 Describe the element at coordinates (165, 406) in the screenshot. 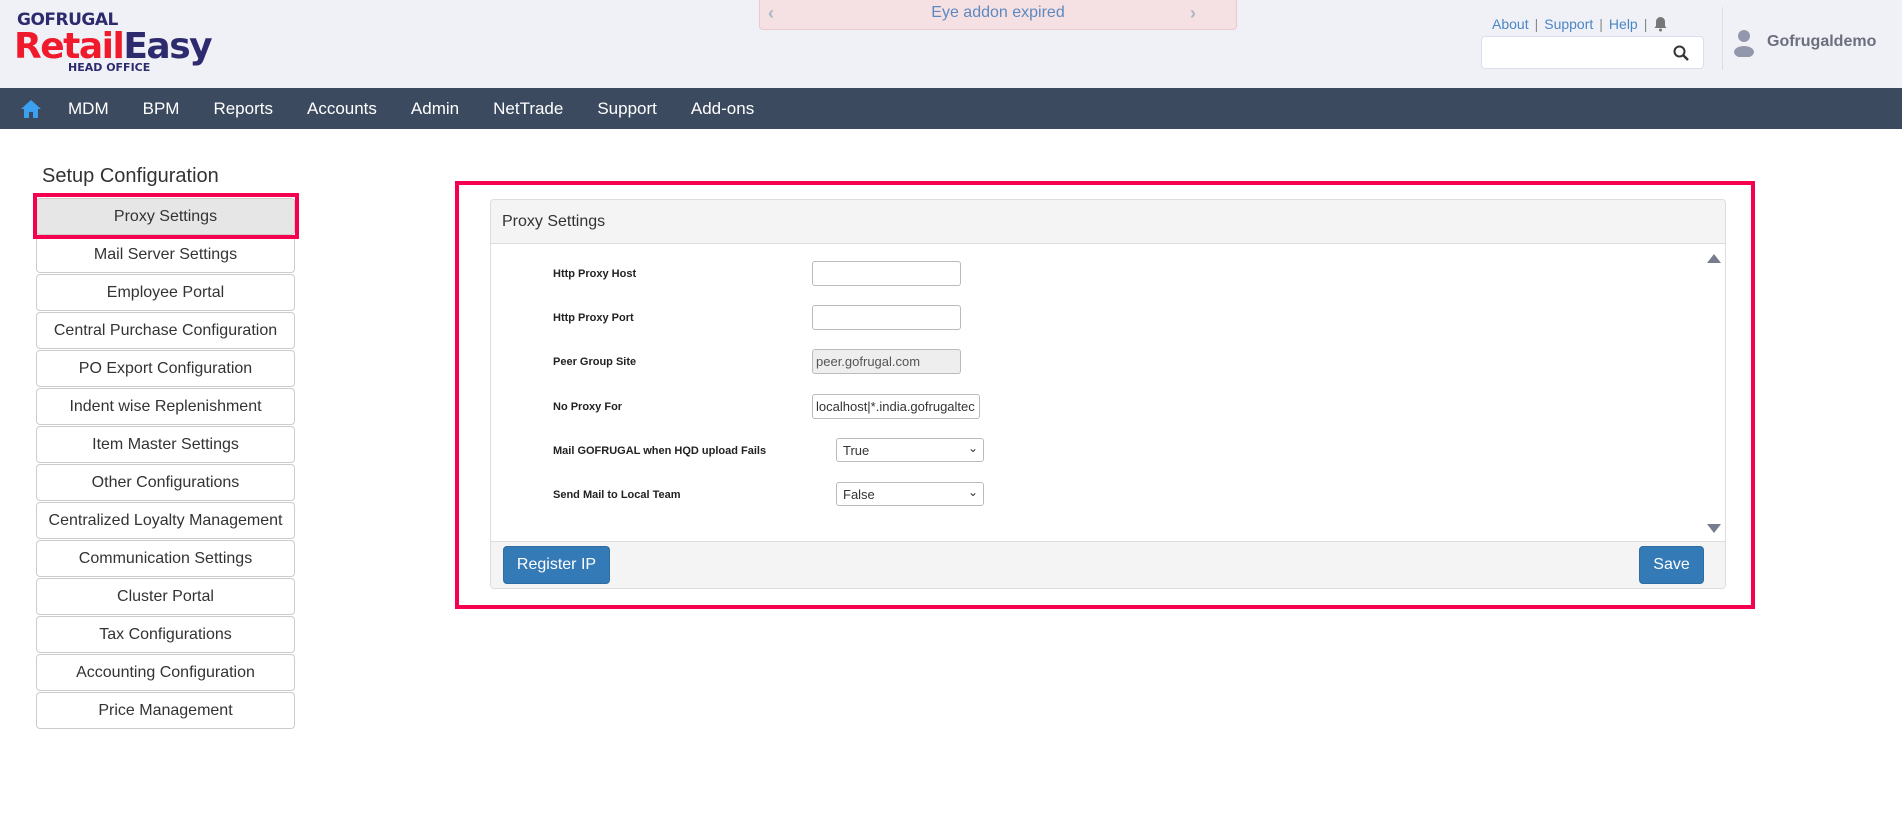

I see `sidebar-item-indent-wise-replenishment: Indent wise Replenishment` at that location.